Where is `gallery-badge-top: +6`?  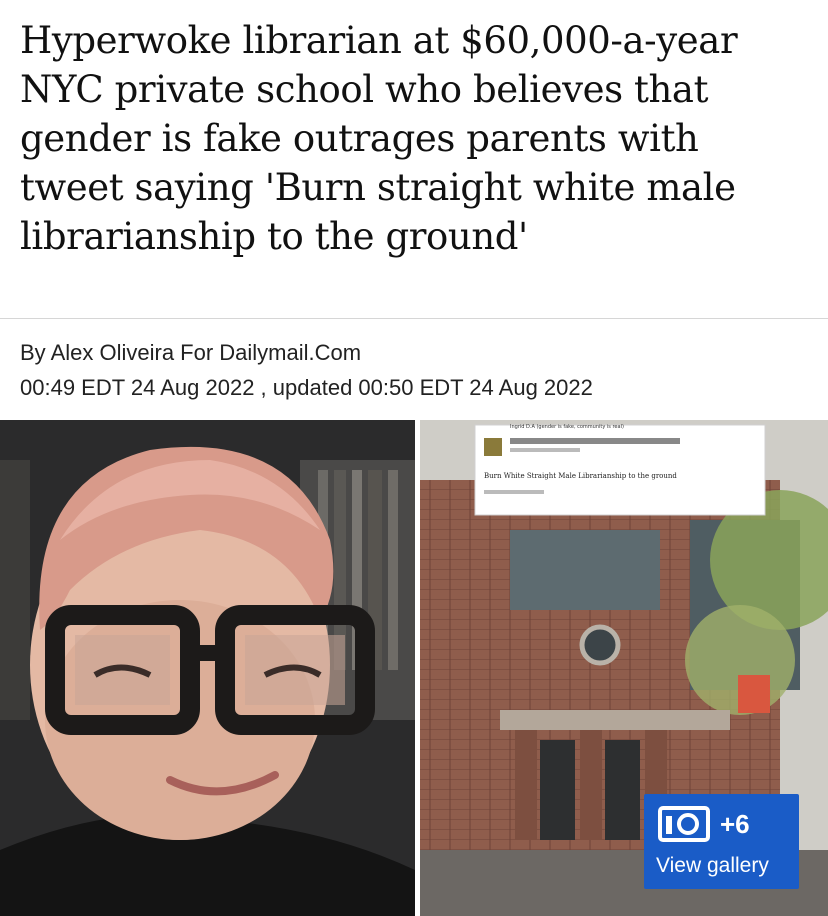
gallery-badge-top: +6 is located at coordinates (704, 824).